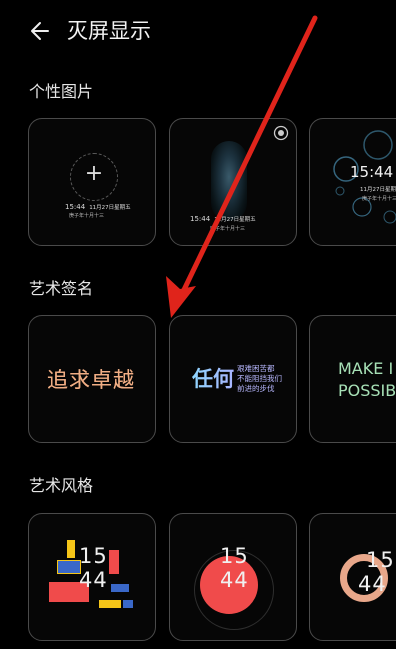 This screenshot has height=649, width=396. I want to click on signature-line: 艰难困苦都, so click(256, 368).